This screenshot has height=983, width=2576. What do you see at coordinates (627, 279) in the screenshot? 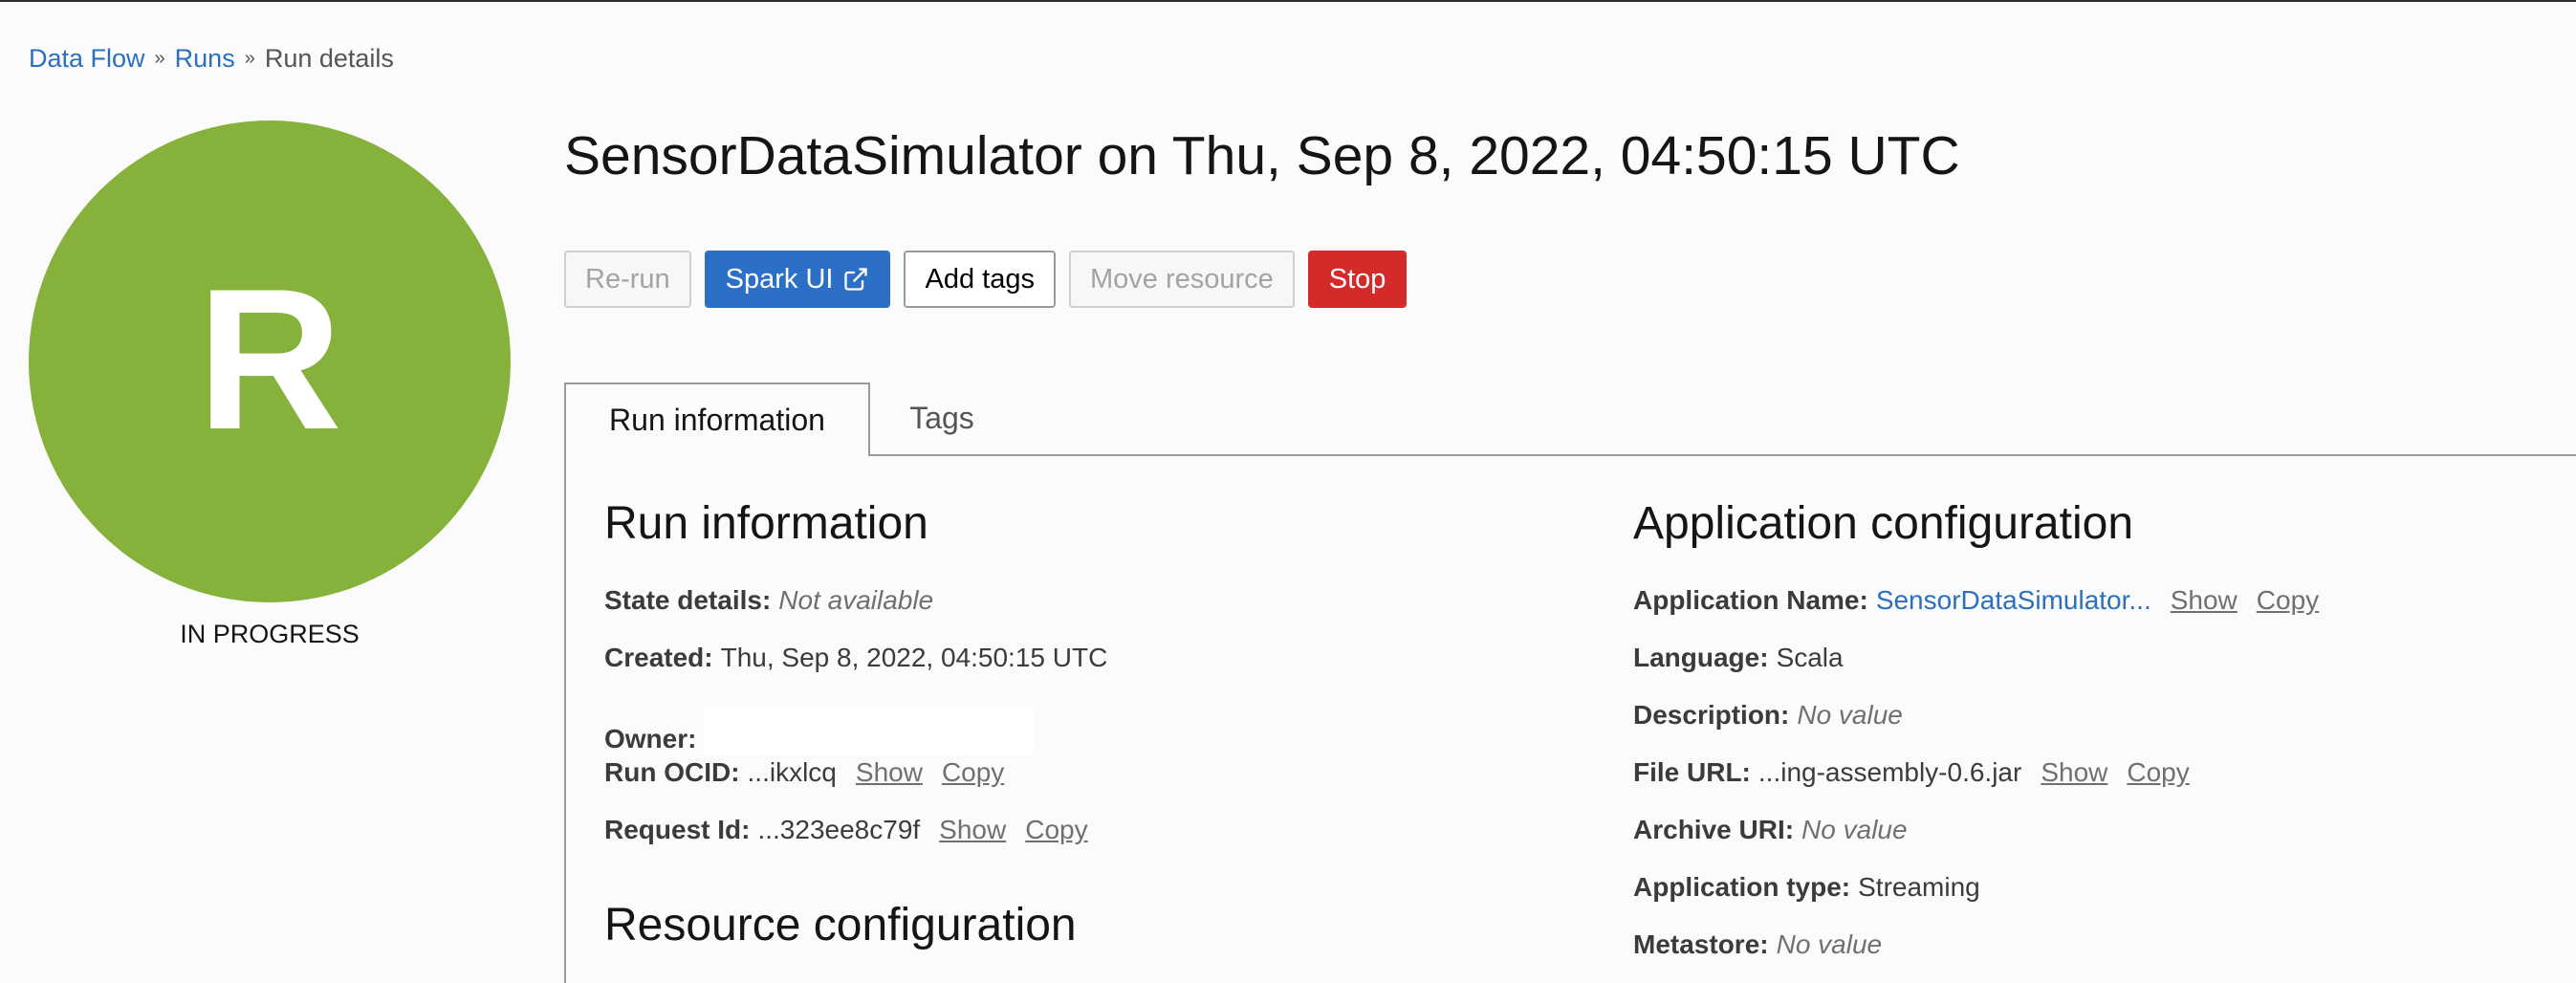
I see `rerun-button: Re-run` at bounding box center [627, 279].